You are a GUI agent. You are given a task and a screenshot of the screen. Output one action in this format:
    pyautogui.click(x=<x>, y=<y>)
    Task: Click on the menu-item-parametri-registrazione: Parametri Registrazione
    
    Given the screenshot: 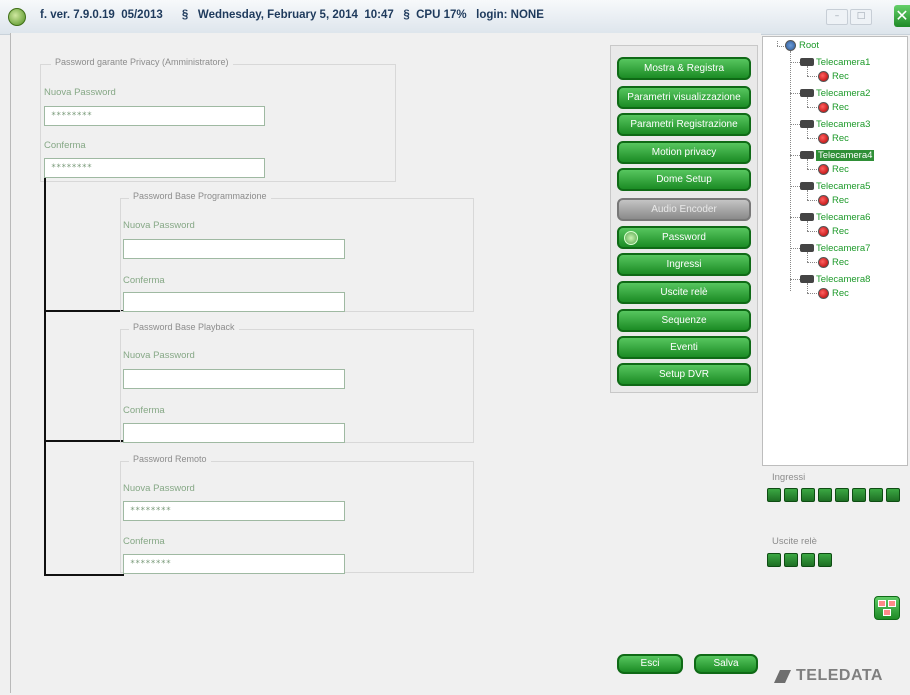 What is the action you would take?
    pyautogui.click(x=684, y=124)
    